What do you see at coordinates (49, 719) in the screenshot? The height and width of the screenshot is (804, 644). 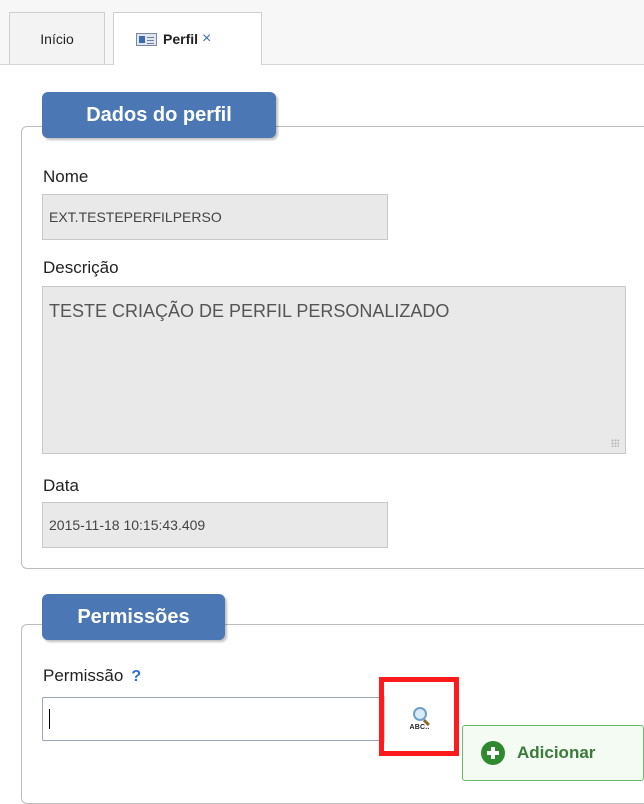 I see `text-caret` at bounding box center [49, 719].